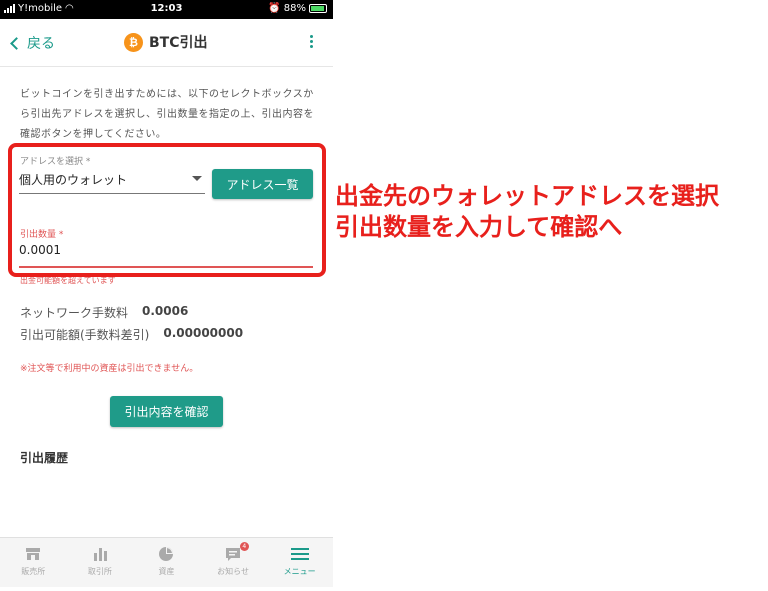  What do you see at coordinates (244, 546) in the screenshot?
I see `notification-badge: 4` at bounding box center [244, 546].